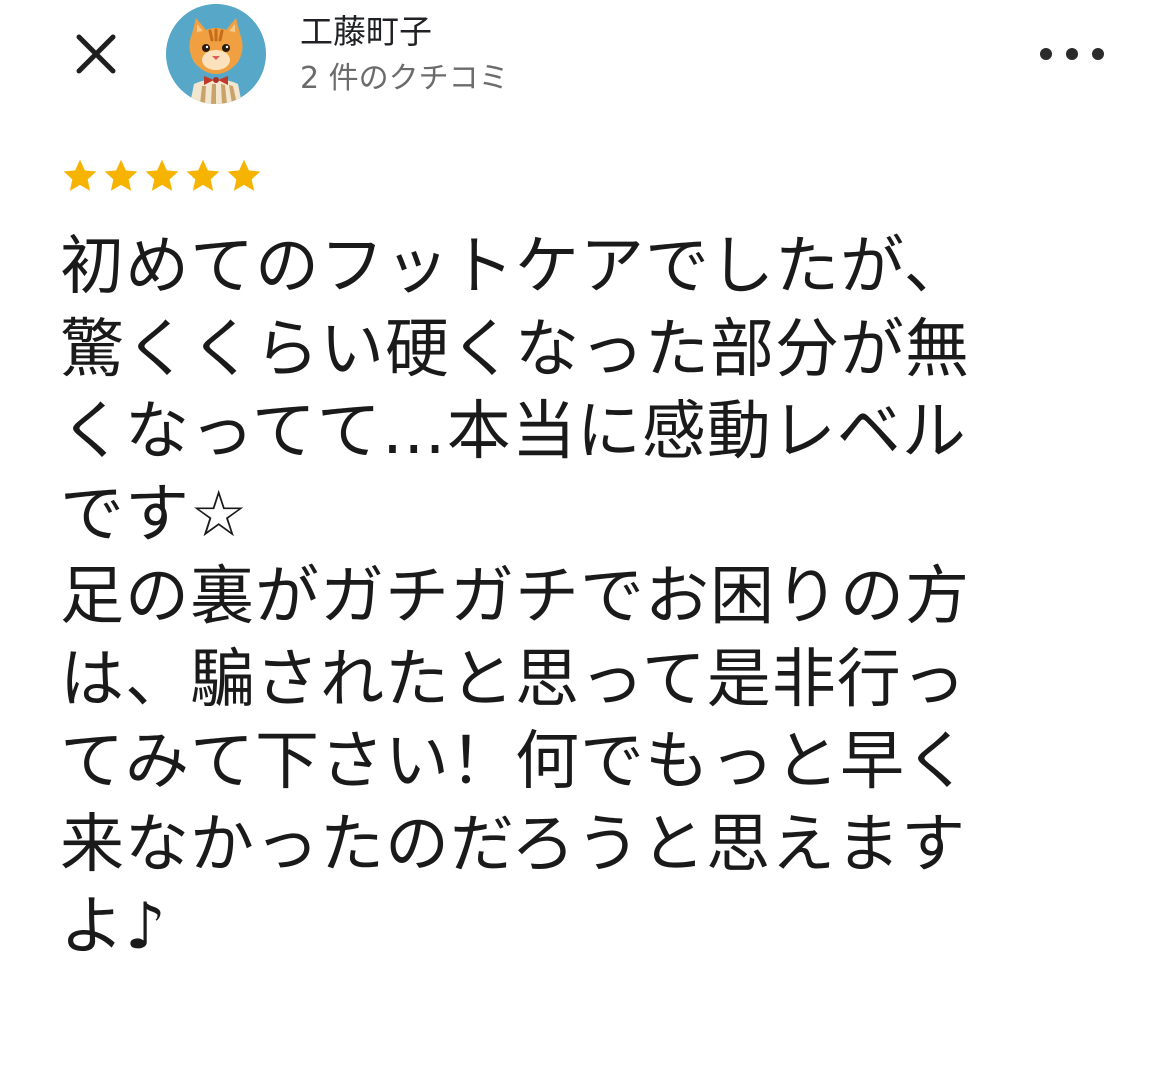 Image resolution: width=1169 pixels, height=1078 pixels. I want to click on star-rating, so click(162, 176).